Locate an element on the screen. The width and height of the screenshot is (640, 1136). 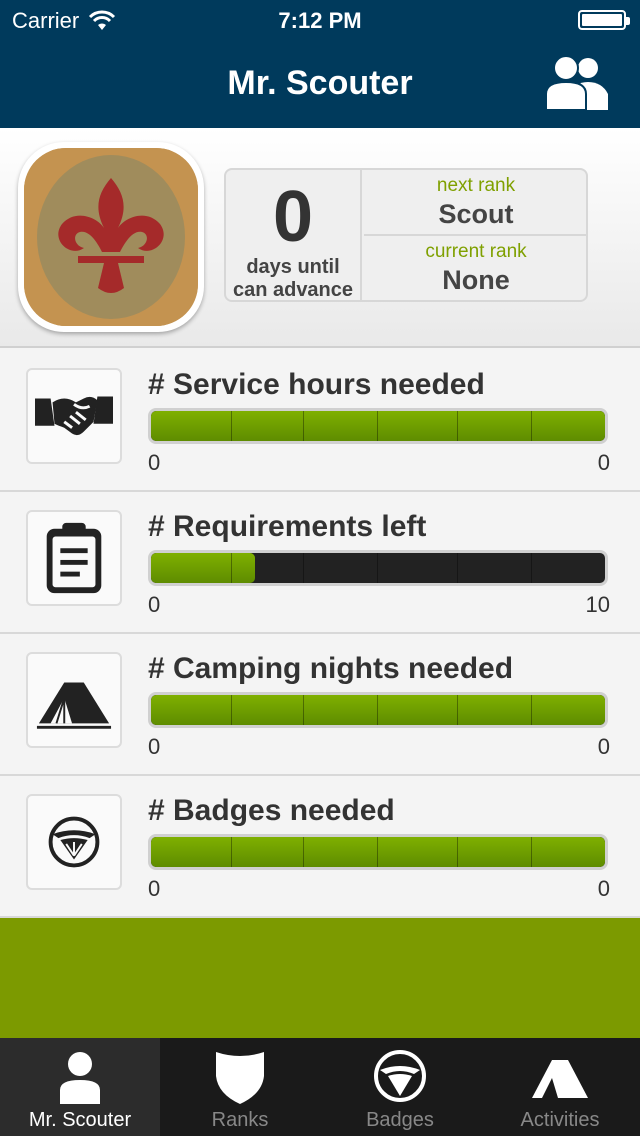
current-rank-value: None is located at coordinates (476, 280).